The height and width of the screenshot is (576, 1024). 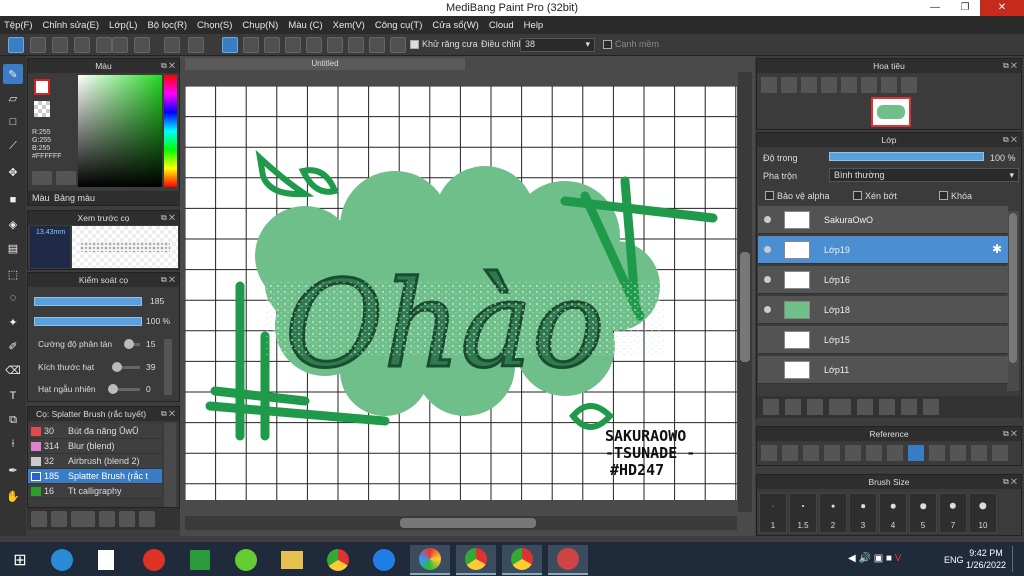 I want to click on close-button: ✕, so click(x=1002, y=8).